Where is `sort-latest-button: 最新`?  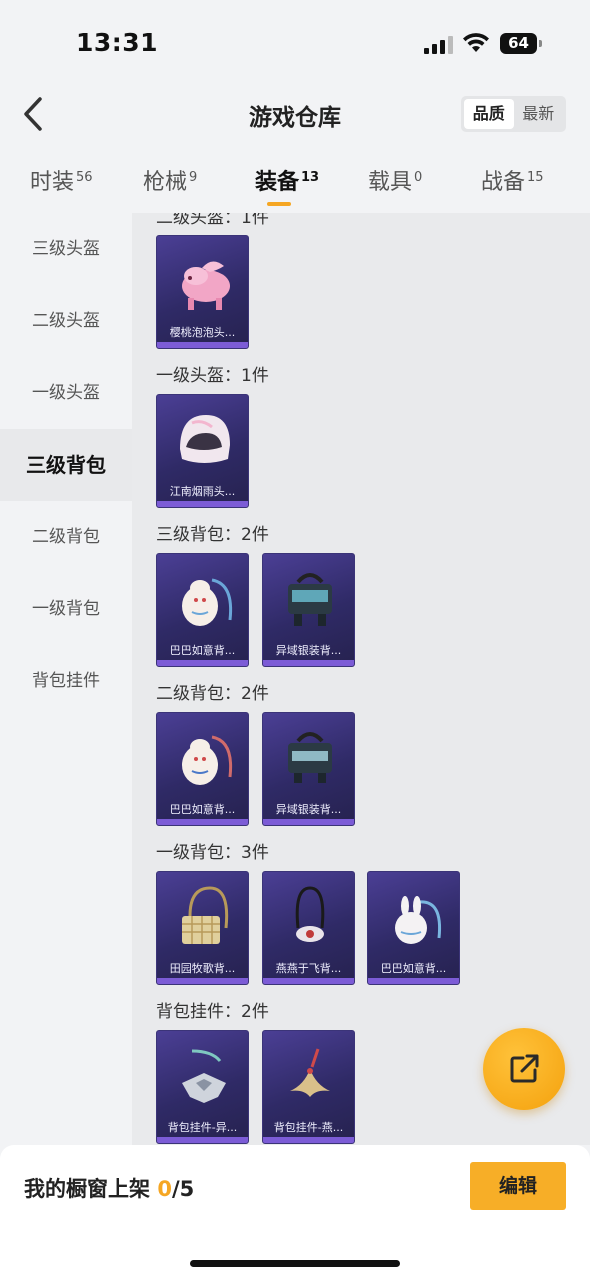
sort-latest-button: 最新 is located at coordinates (539, 114).